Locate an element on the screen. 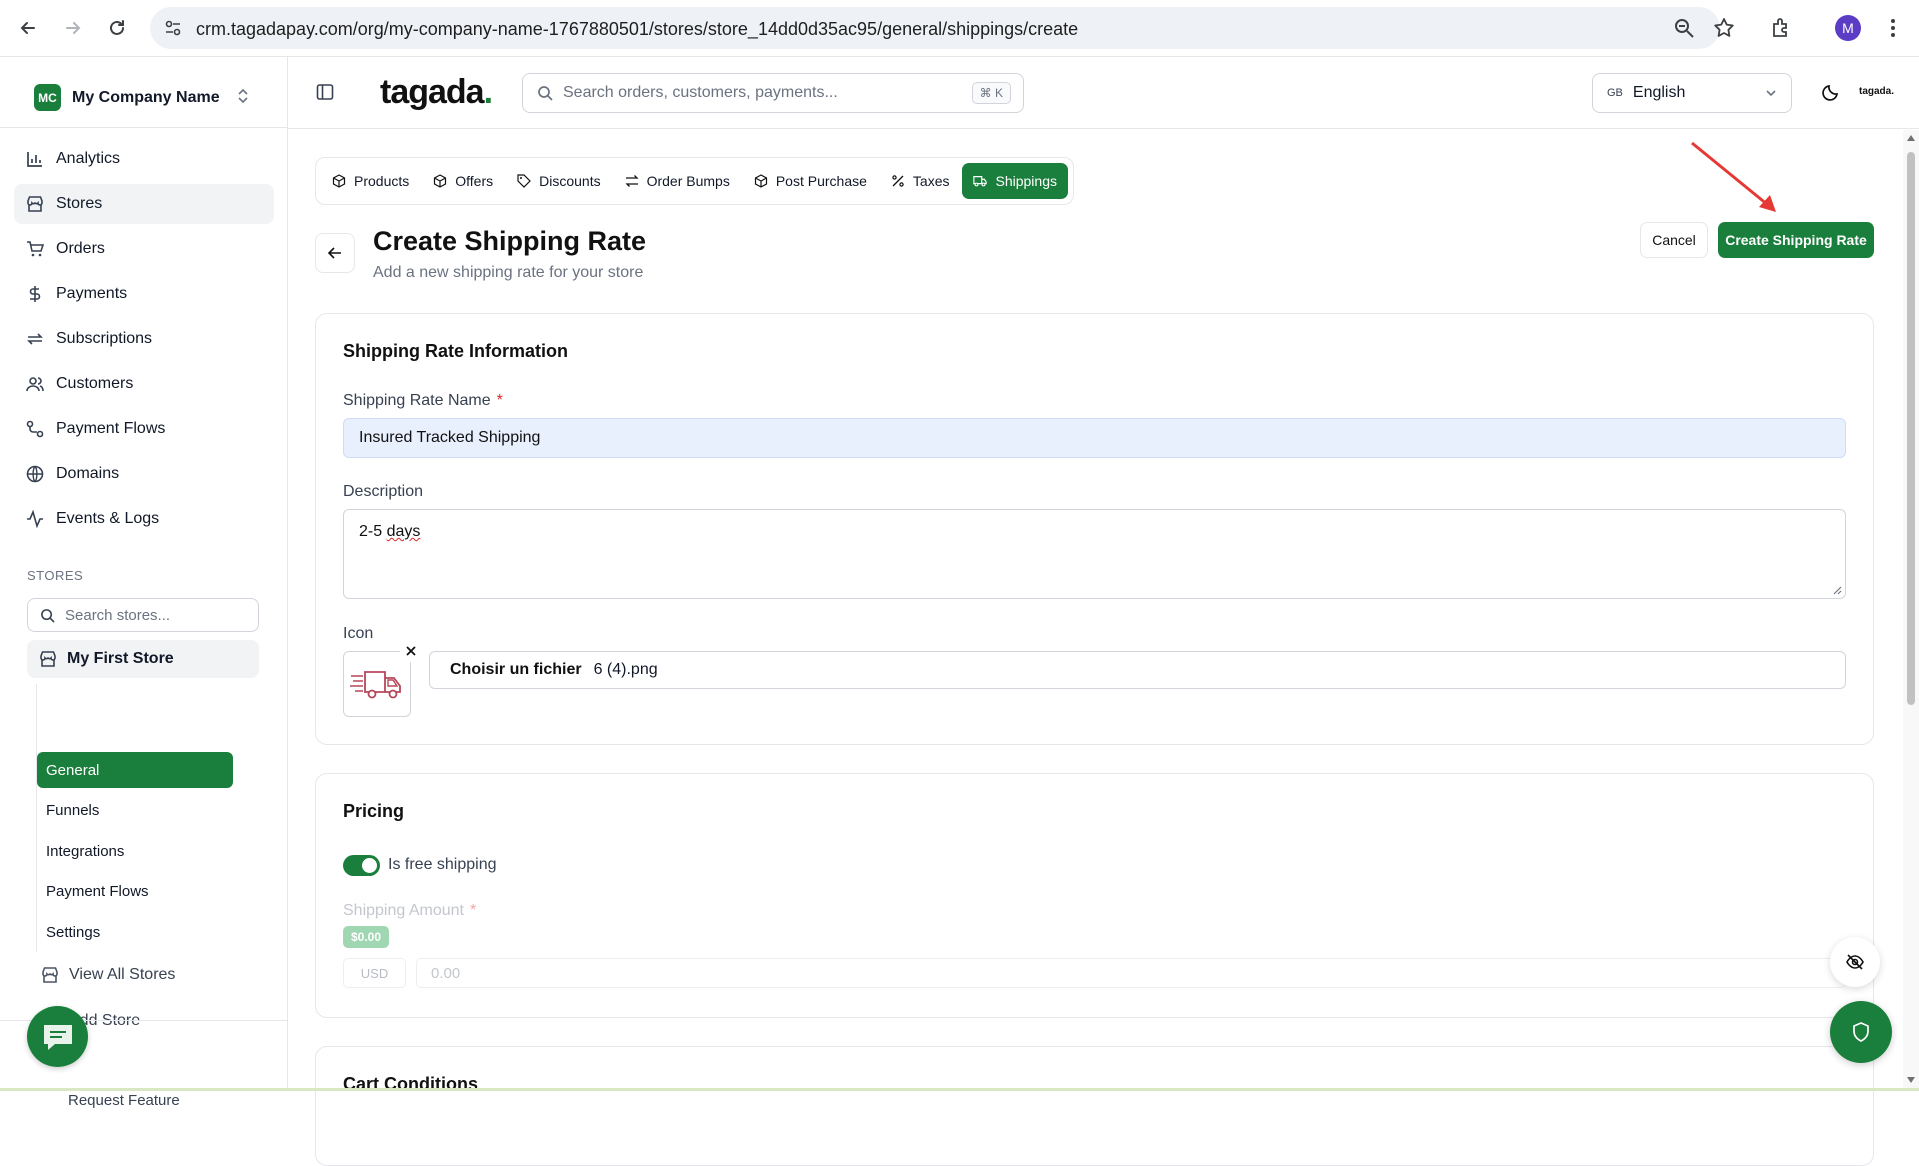 The height and width of the screenshot is (1166, 1919). scroll-thumb is located at coordinates (1911, 428).